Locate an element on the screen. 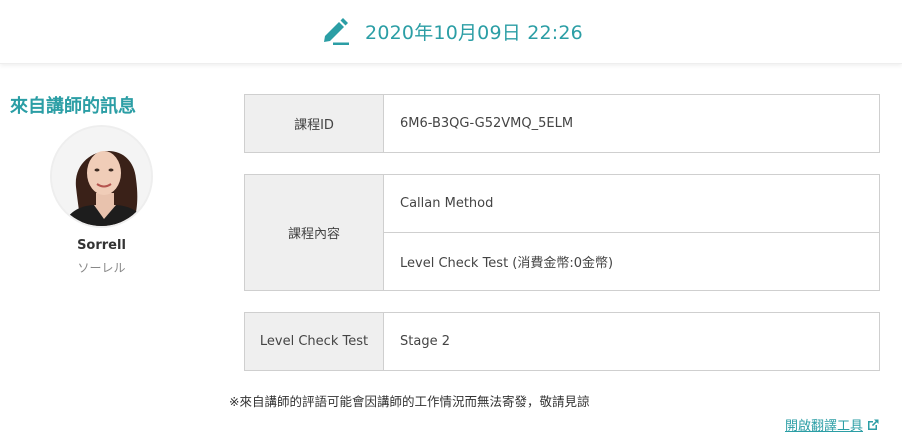 Image resolution: width=902 pixels, height=441 pixels. lesson-datetime: 2020年10月09日 22:26 is located at coordinates (474, 33).